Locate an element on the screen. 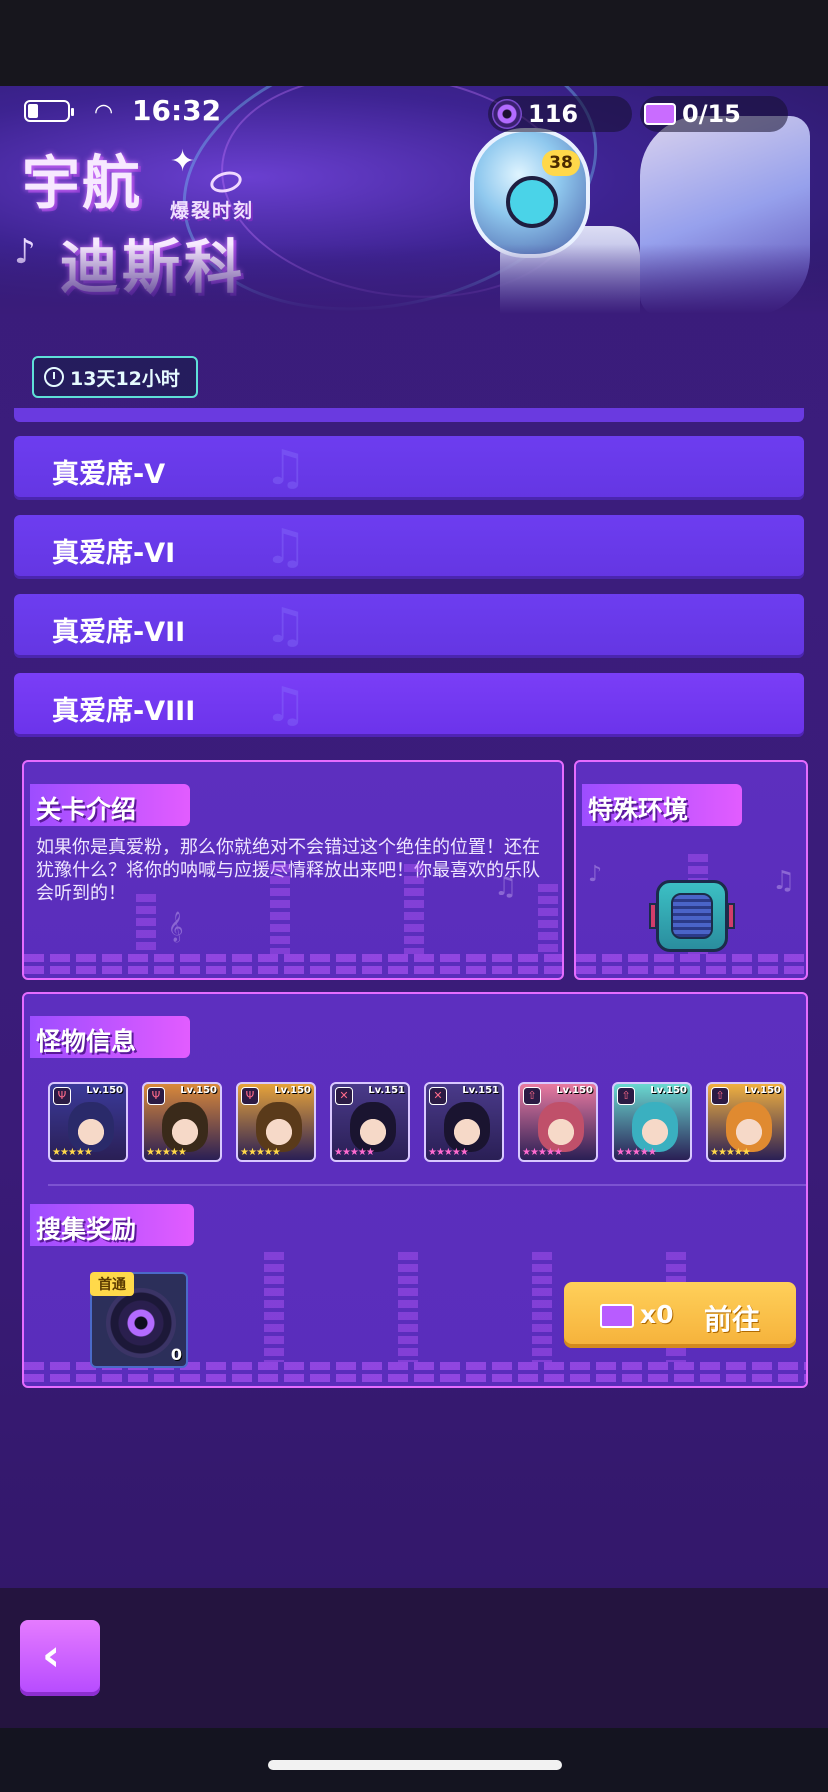 The height and width of the screenshot is (1792, 828). speaker-icon is located at coordinates (692, 916).